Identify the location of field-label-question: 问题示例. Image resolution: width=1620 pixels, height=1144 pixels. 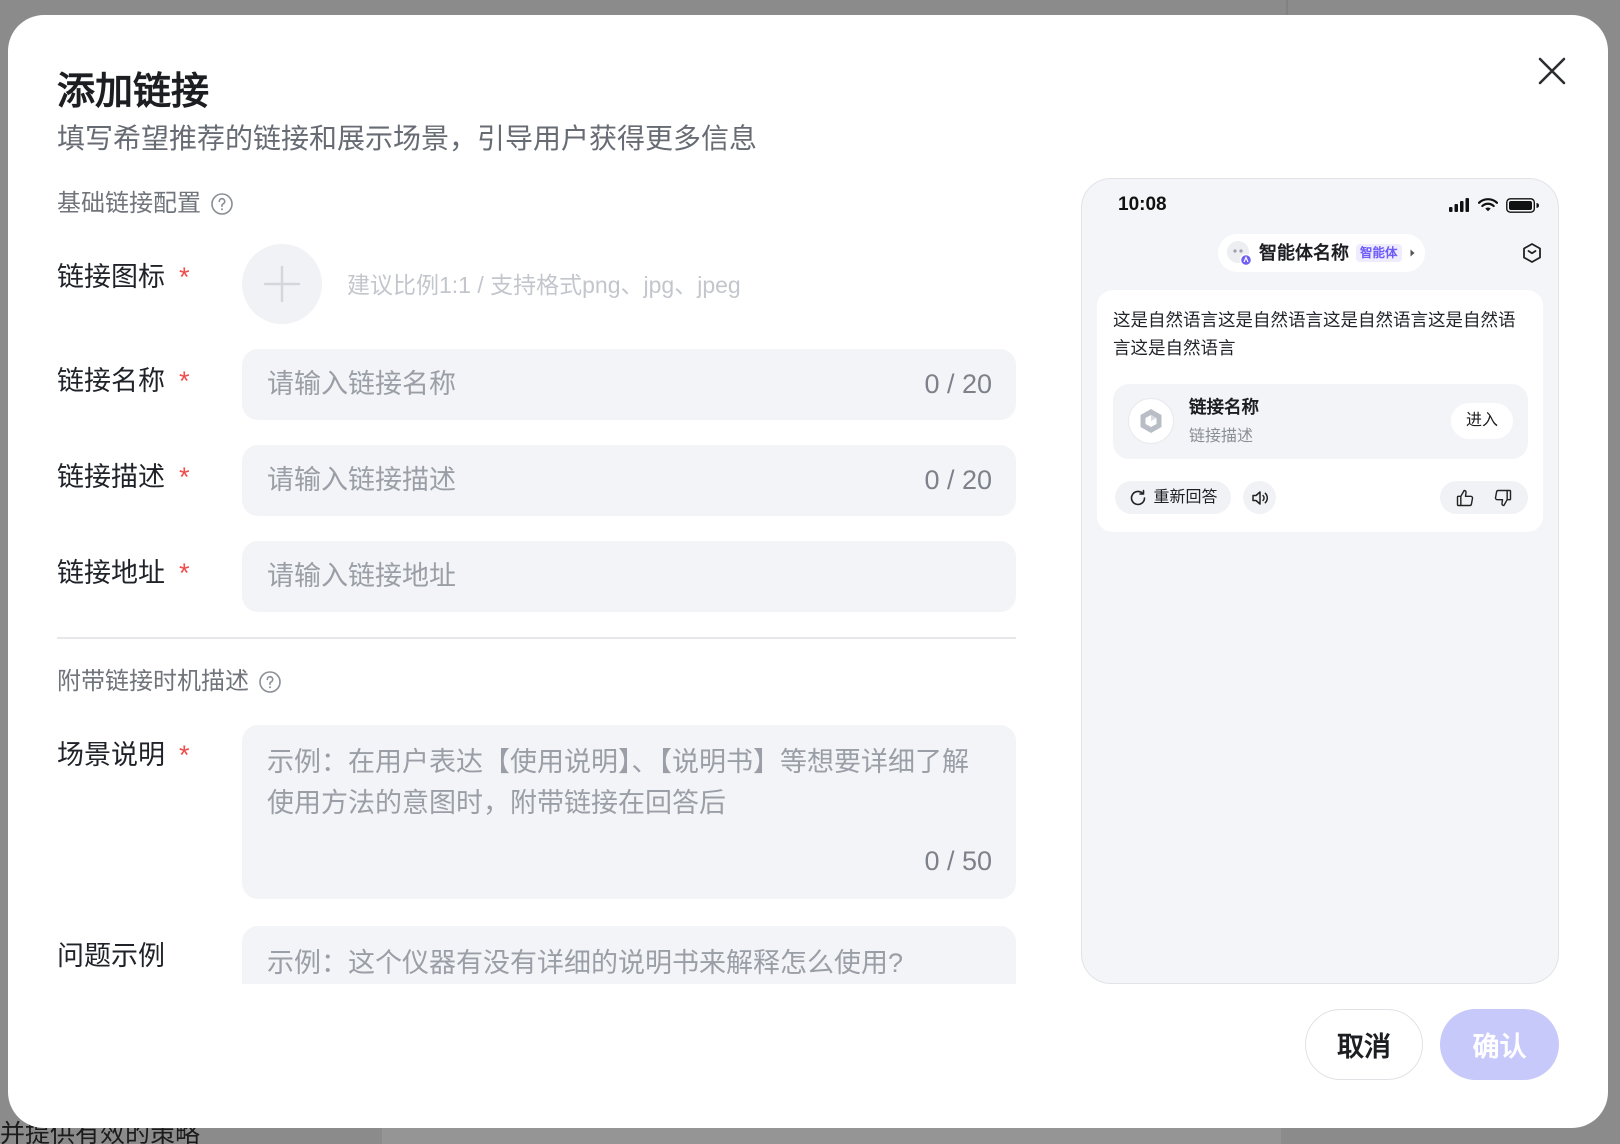
(111, 956).